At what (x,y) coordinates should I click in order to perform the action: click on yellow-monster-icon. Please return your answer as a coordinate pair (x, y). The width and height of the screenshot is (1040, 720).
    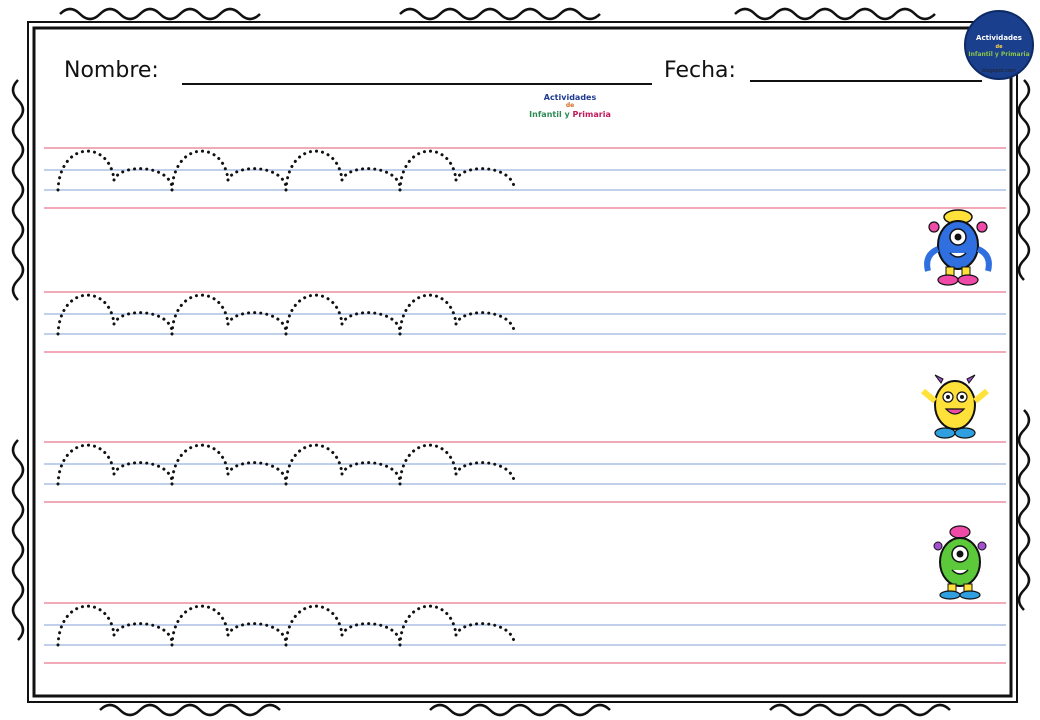
    Looking at the image, I should click on (955, 406).